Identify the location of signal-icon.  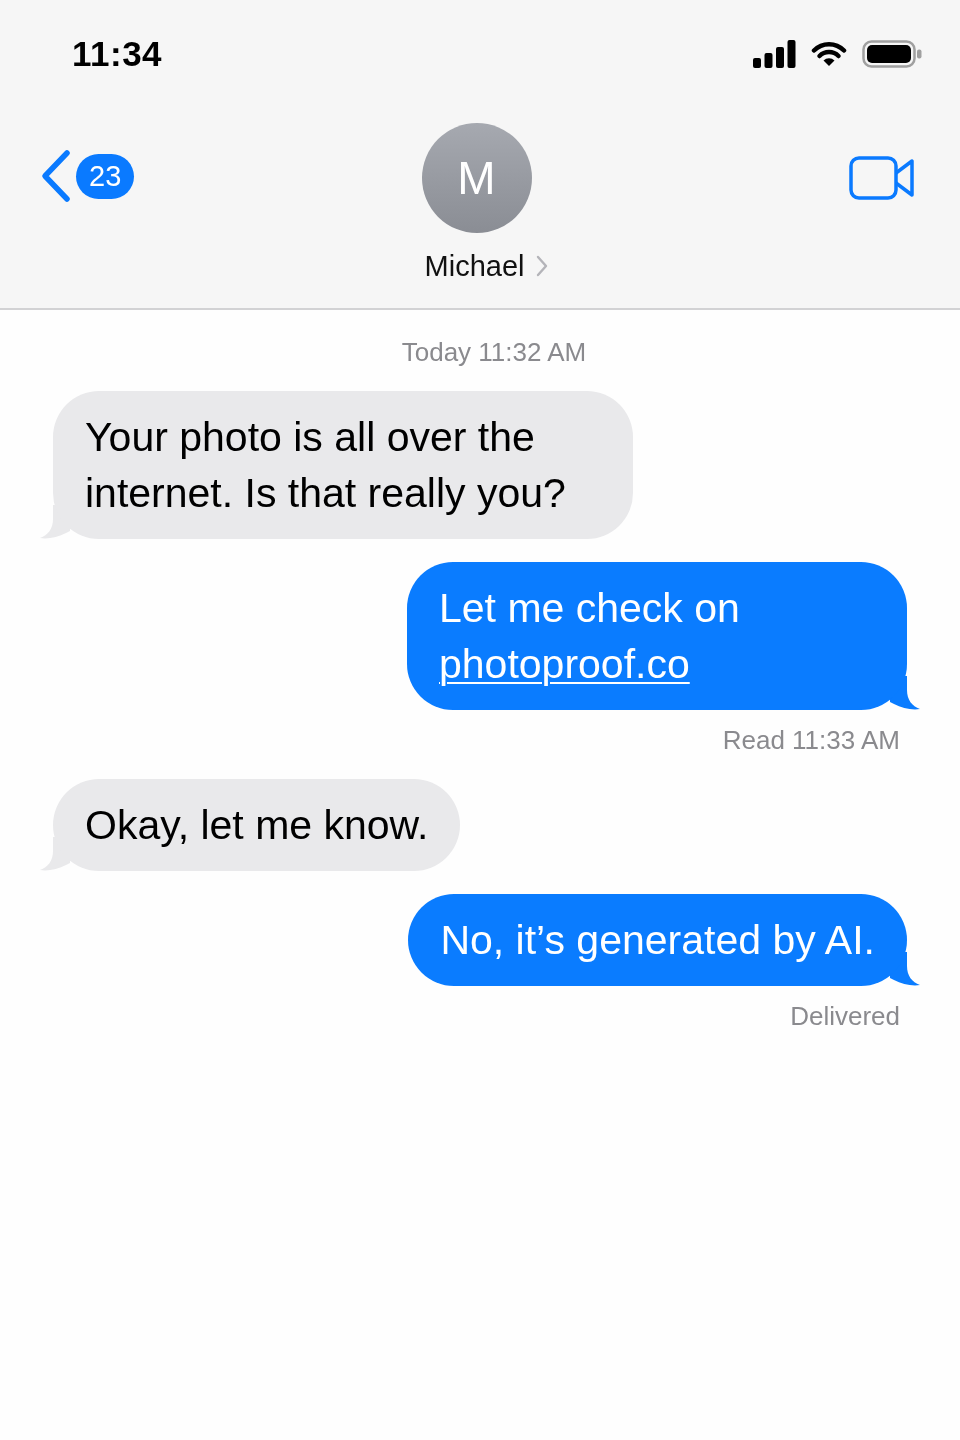
(774, 54).